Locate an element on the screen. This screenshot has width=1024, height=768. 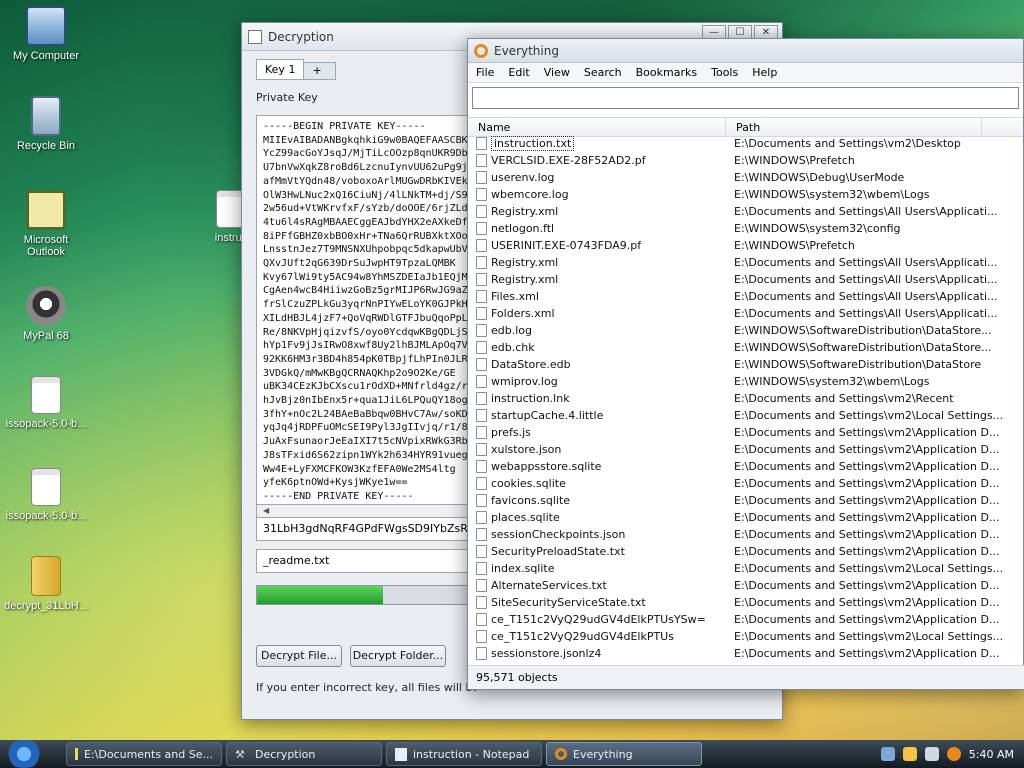
file-name: Registry.xml is located at coordinates (525, 279).